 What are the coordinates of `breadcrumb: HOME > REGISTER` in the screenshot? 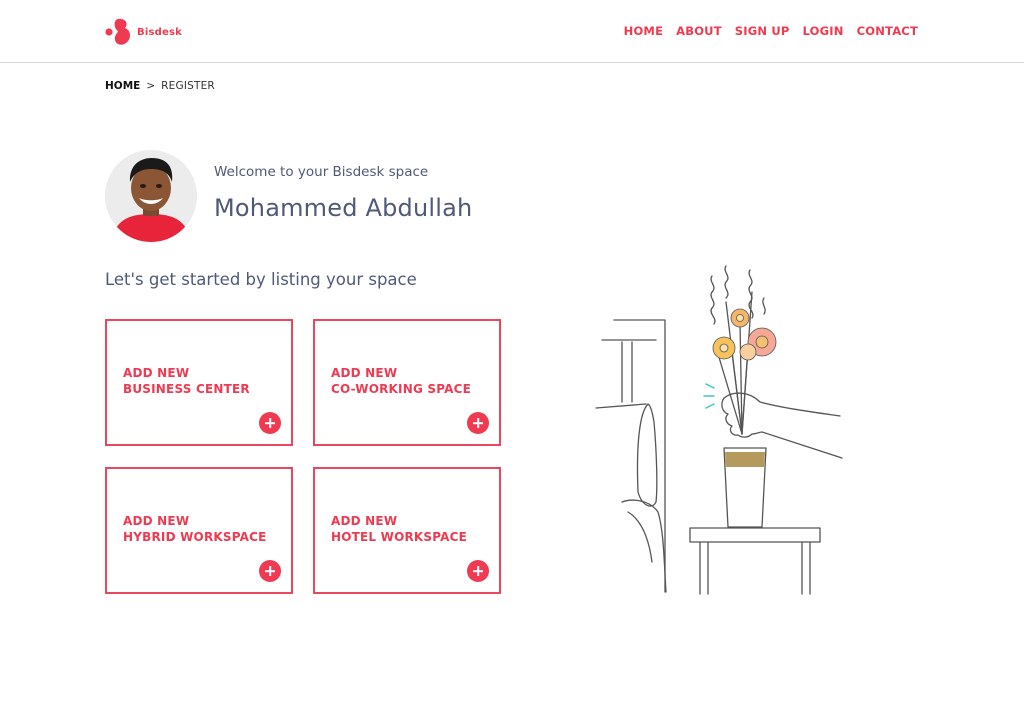 It's located at (160, 86).